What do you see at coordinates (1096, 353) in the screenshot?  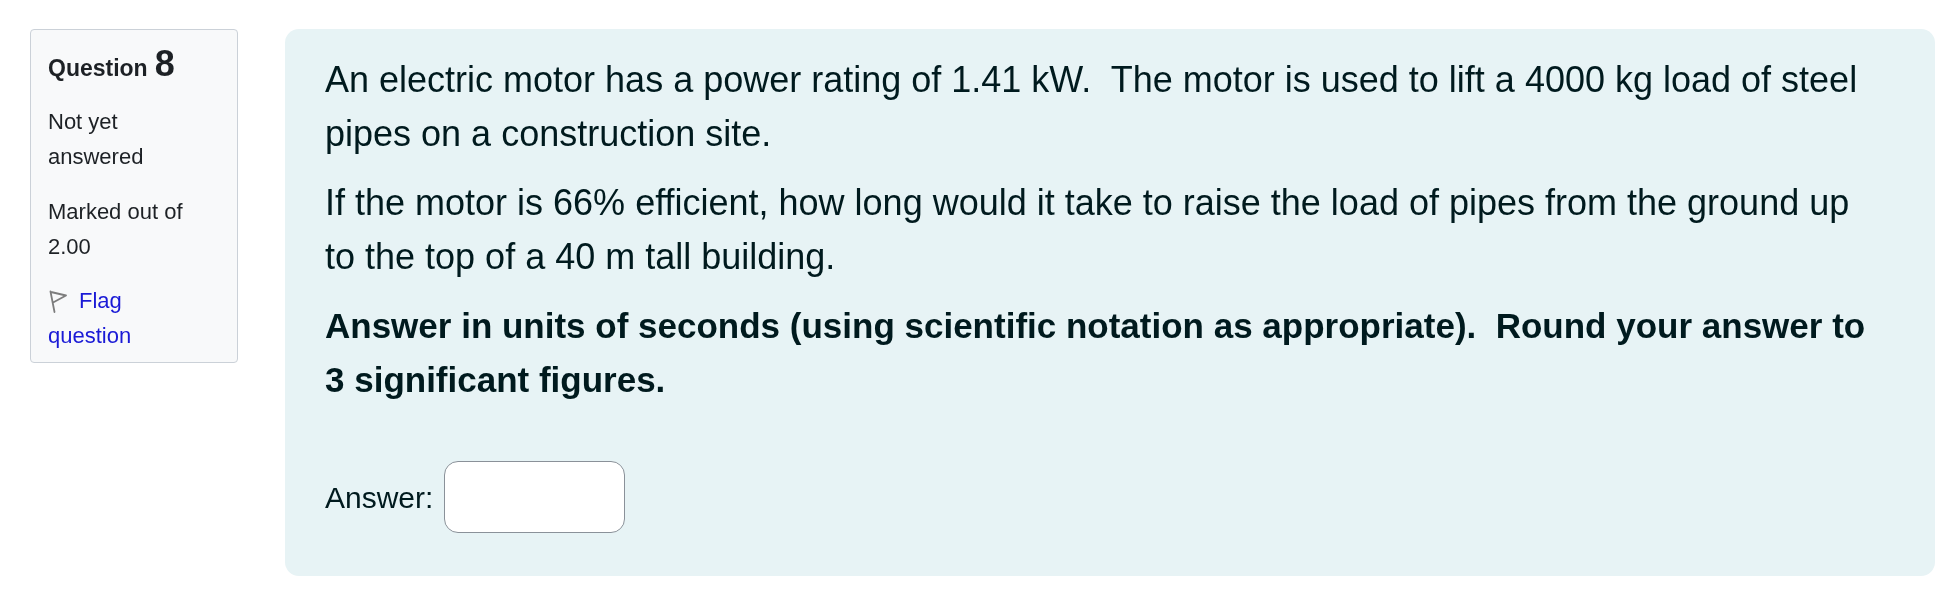 I see `instruction-text: Answer in units of seconds (using scientific notation as appropriate). Round your answer to 3 significant figures.` at bounding box center [1096, 353].